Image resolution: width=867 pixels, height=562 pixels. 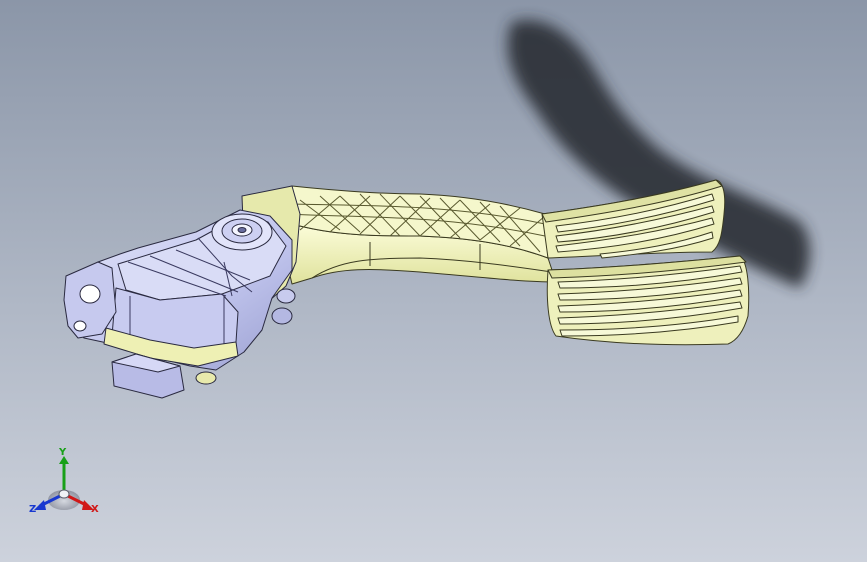 What do you see at coordinates (33, 509) in the screenshot?
I see `z-axis-label: Z` at bounding box center [33, 509].